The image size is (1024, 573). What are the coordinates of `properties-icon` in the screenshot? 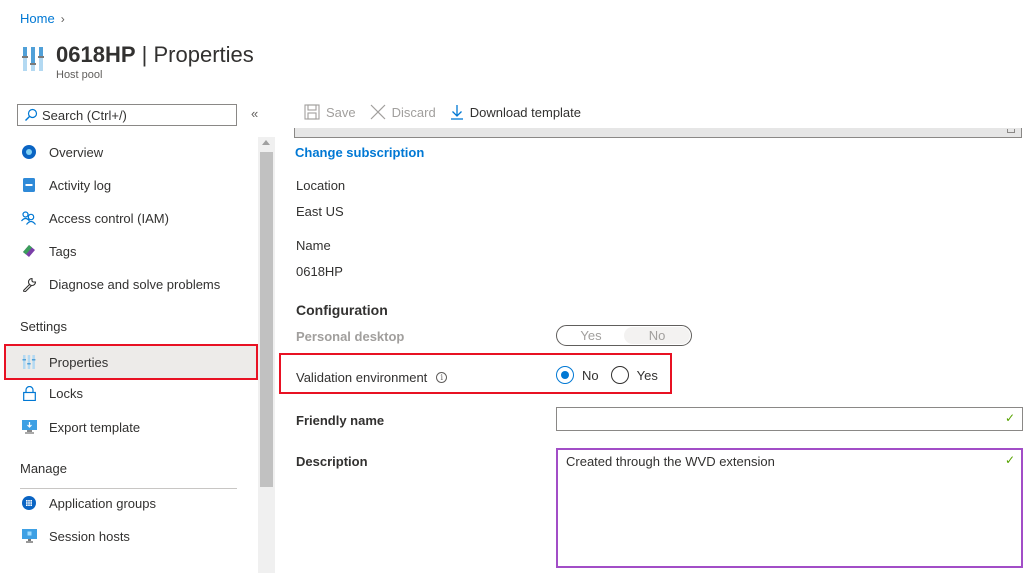 It's located at (29, 362).